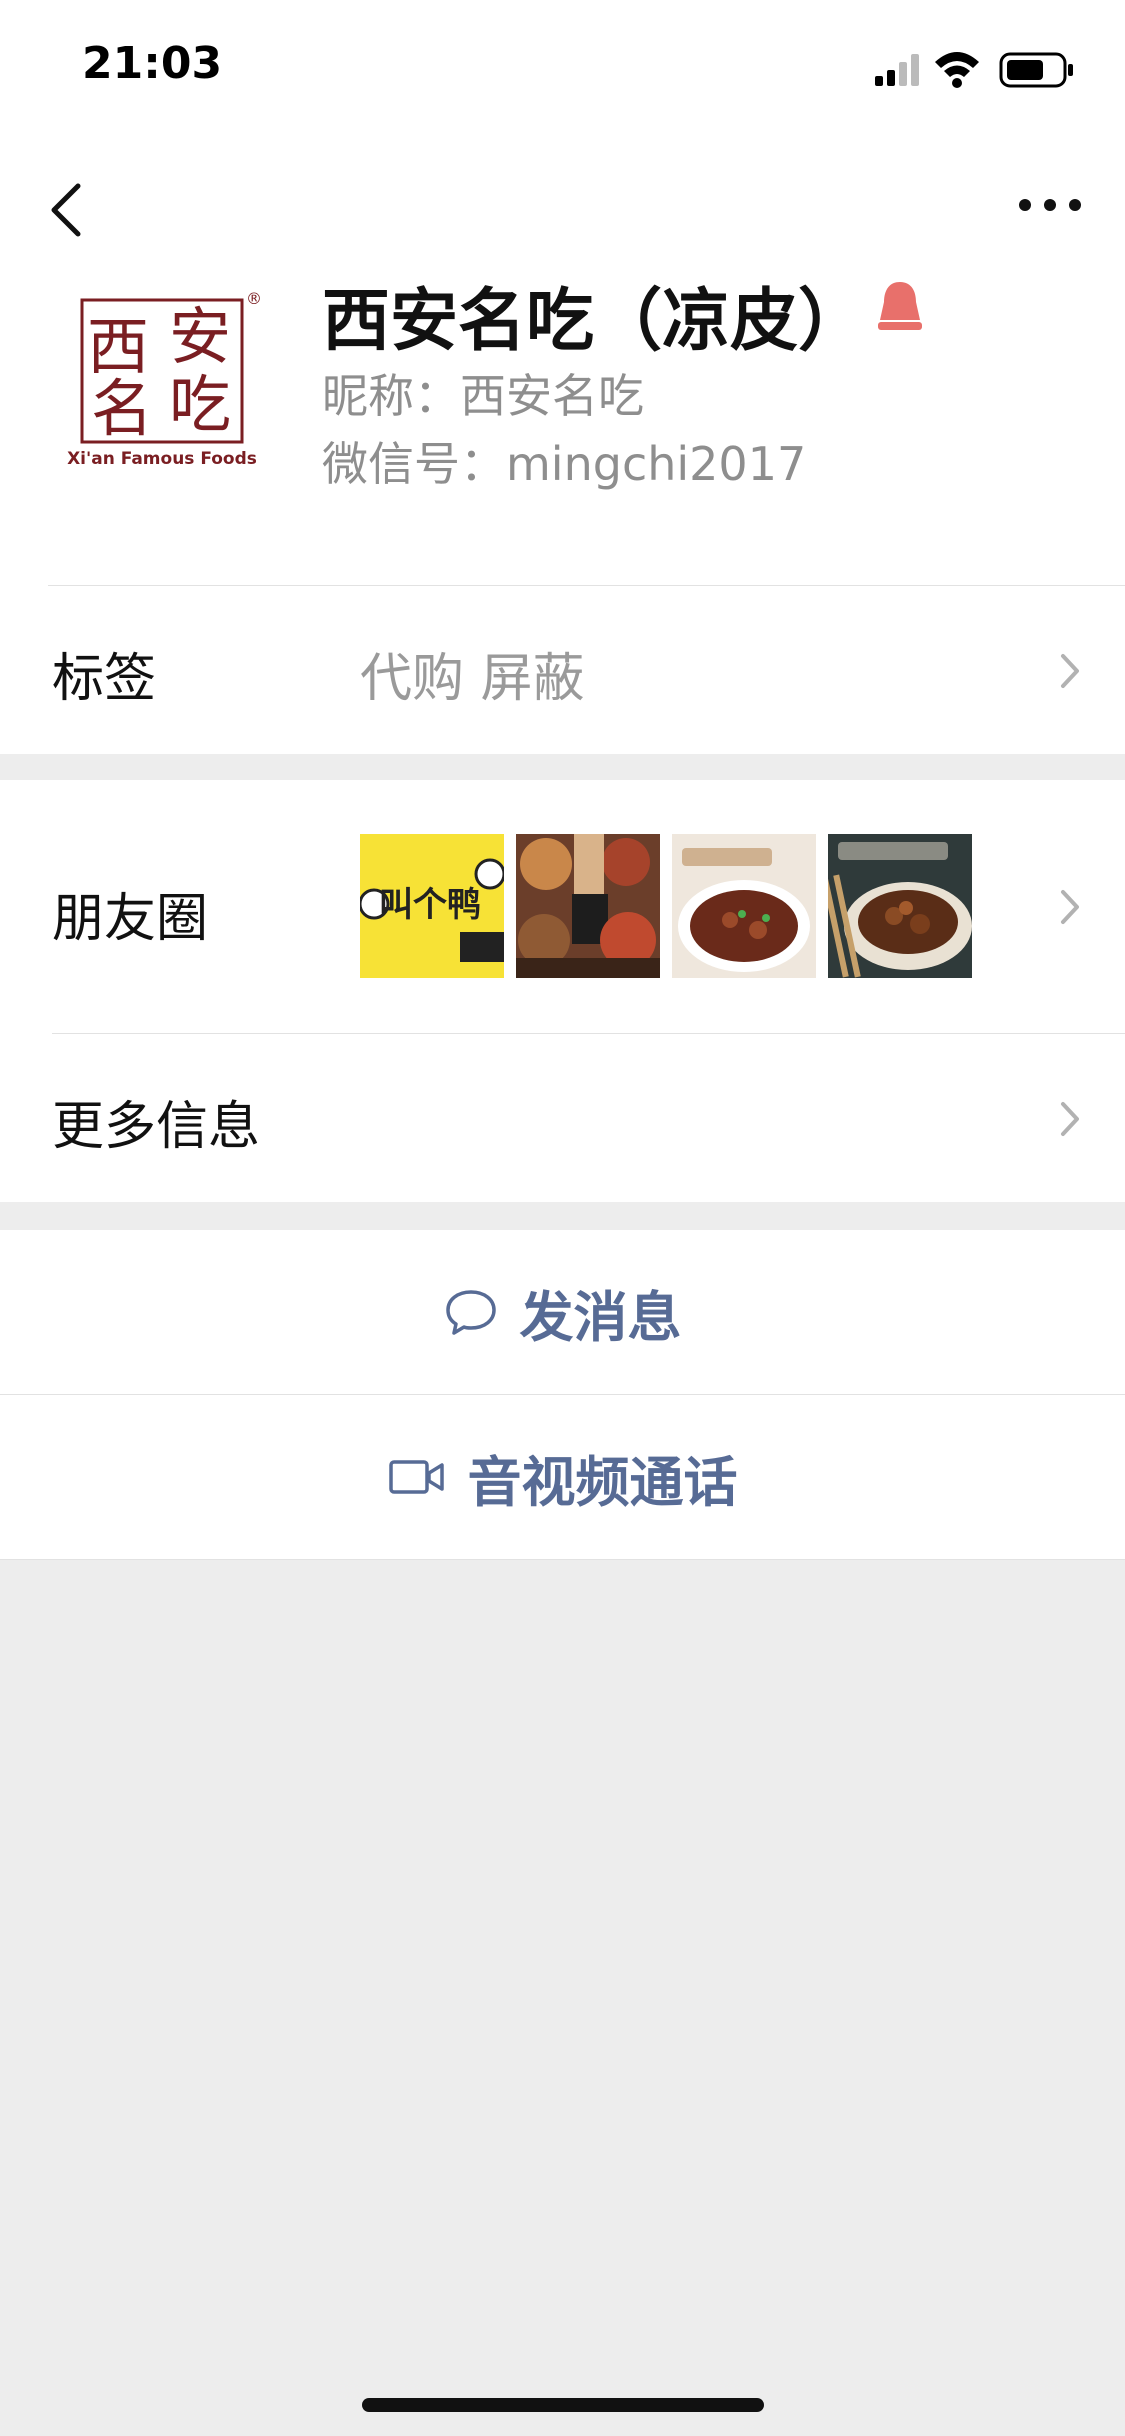 This screenshot has height=2436, width=1125. I want to click on moments-thumbnail: 叫个鸭, so click(432, 906).